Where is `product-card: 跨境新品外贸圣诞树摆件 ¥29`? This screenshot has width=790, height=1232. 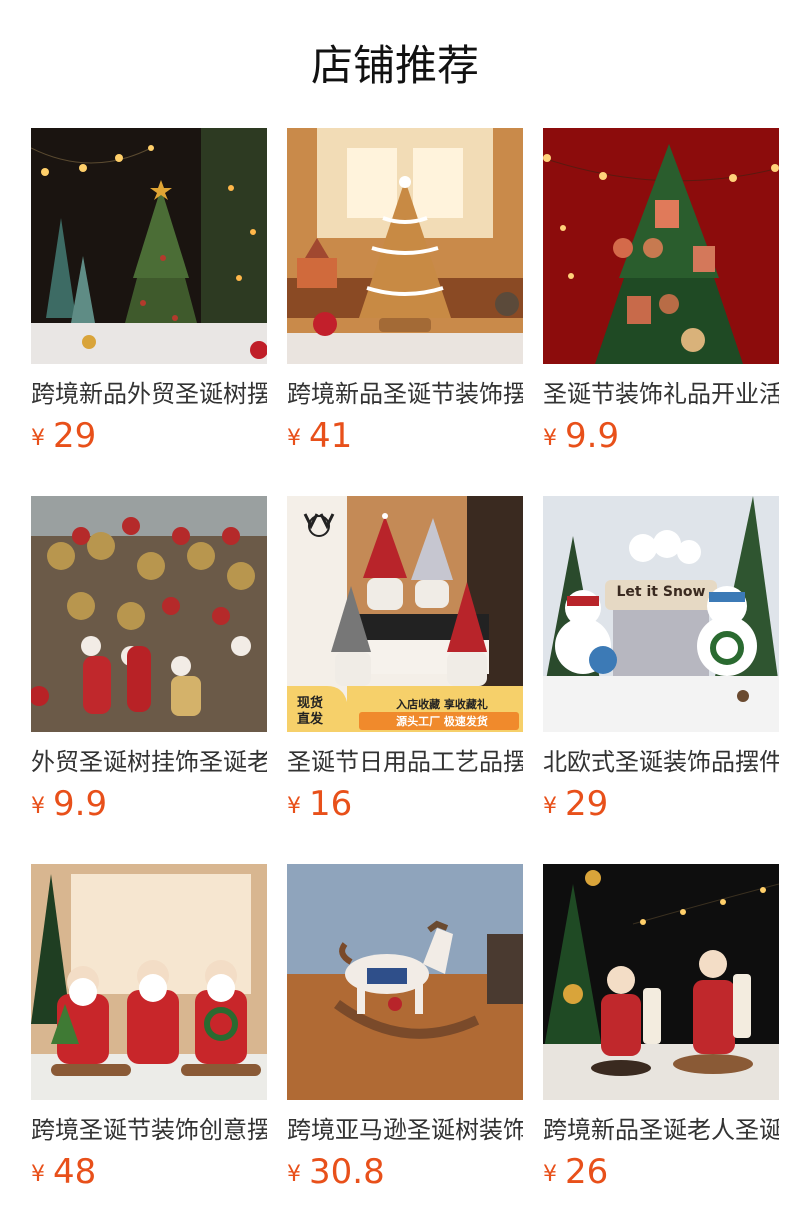 product-card: 跨境新品外贸圣诞树摆件 ¥29 is located at coordinates (149, 293).